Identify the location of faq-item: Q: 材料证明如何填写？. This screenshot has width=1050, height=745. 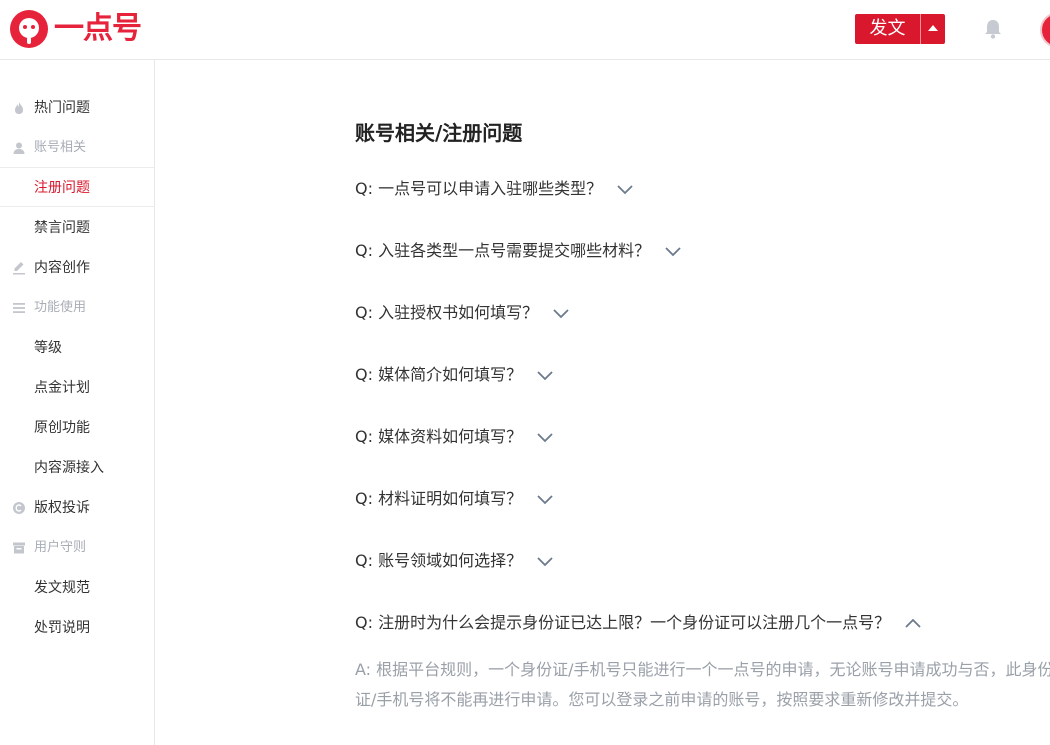
(454, 499).